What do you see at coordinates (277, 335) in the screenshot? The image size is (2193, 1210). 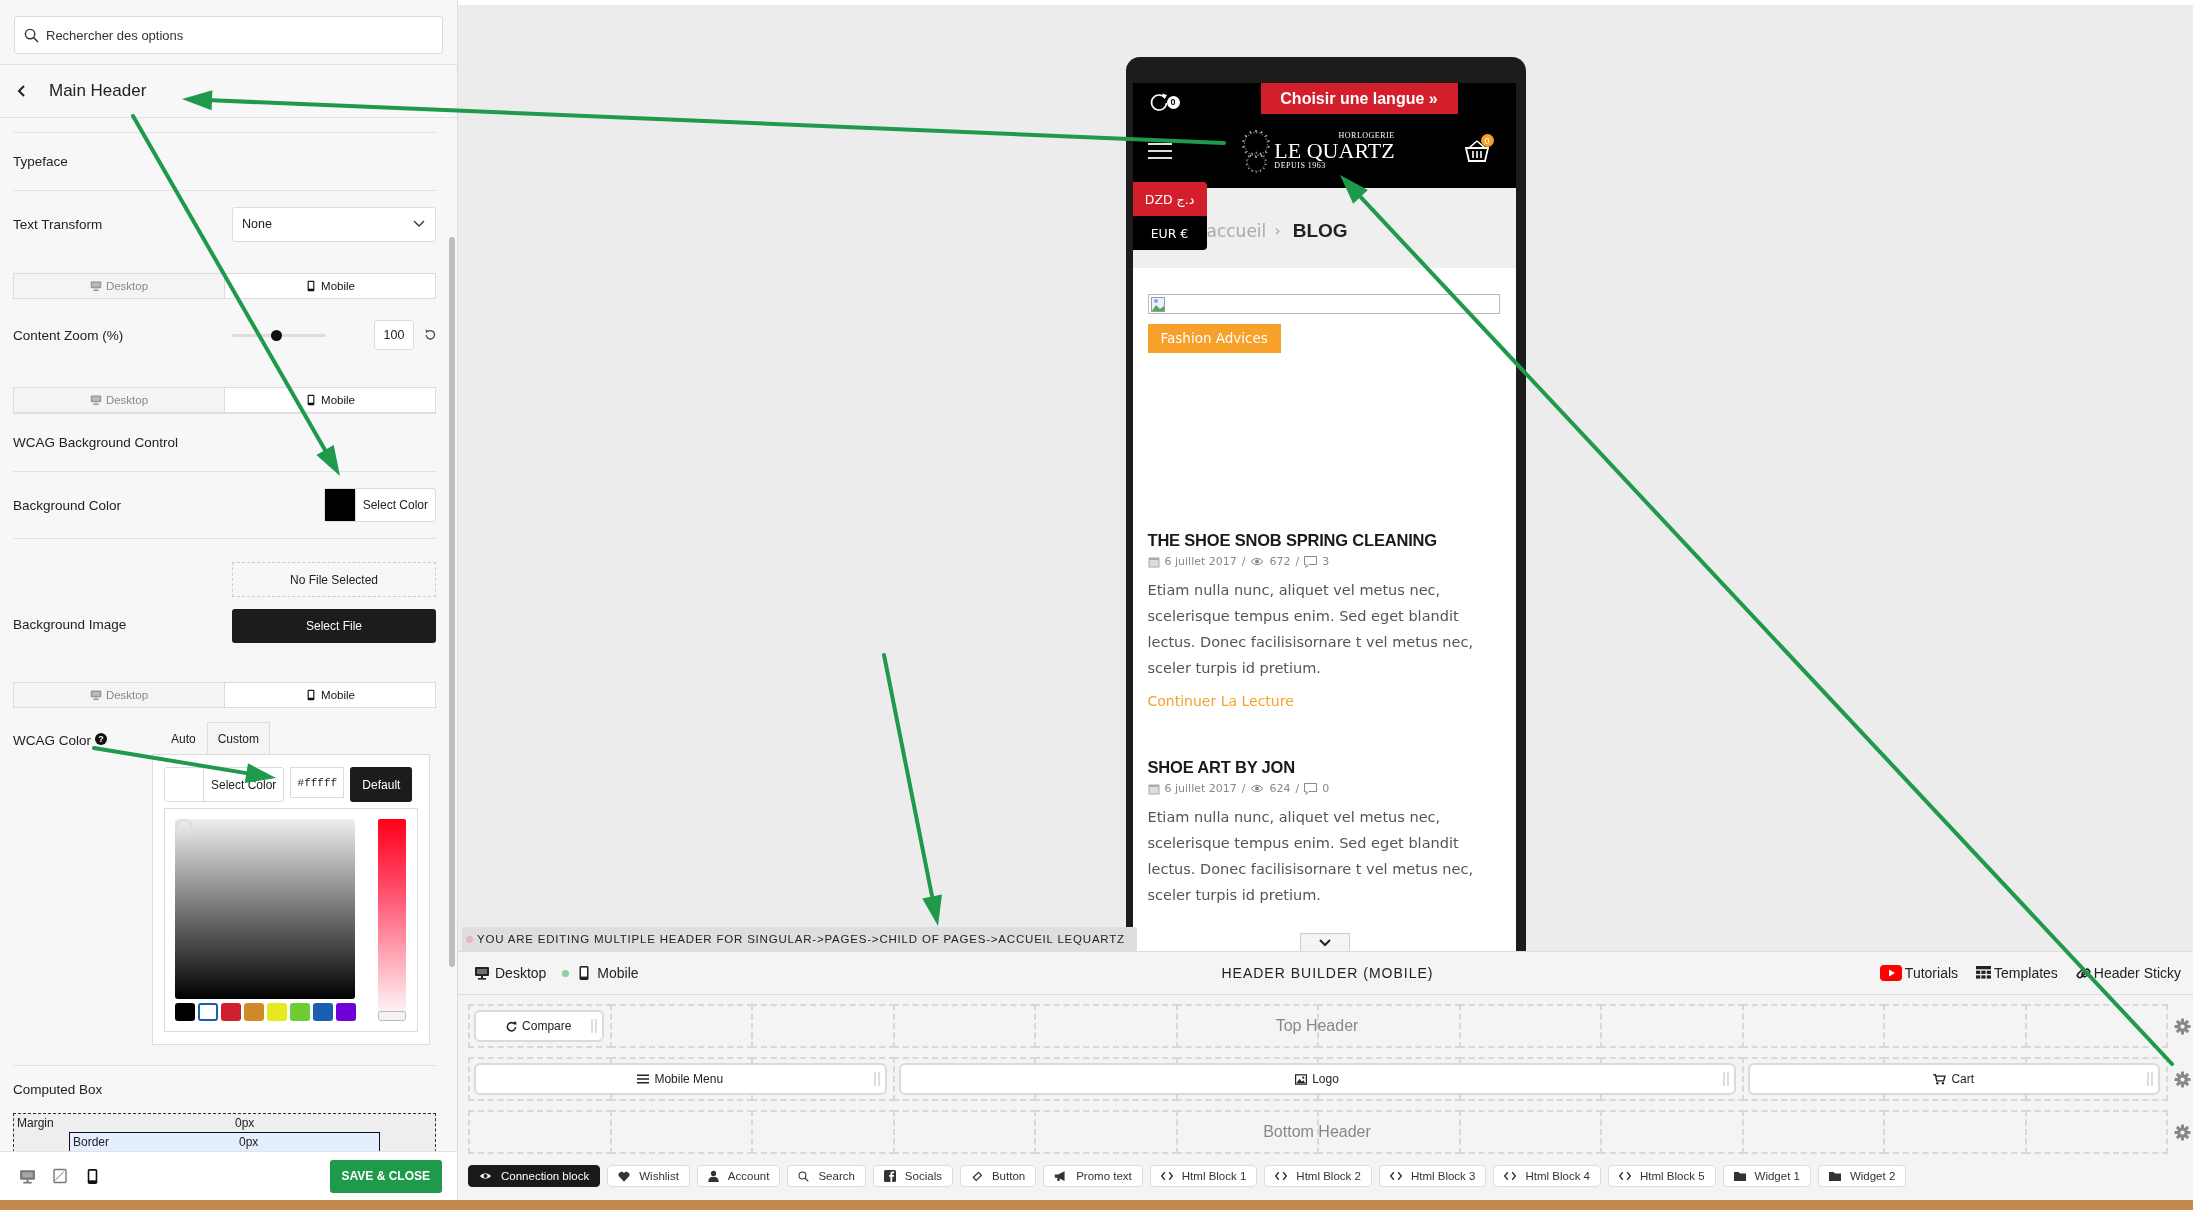 I see `slider-thumb` at bounding box center [277, 335].